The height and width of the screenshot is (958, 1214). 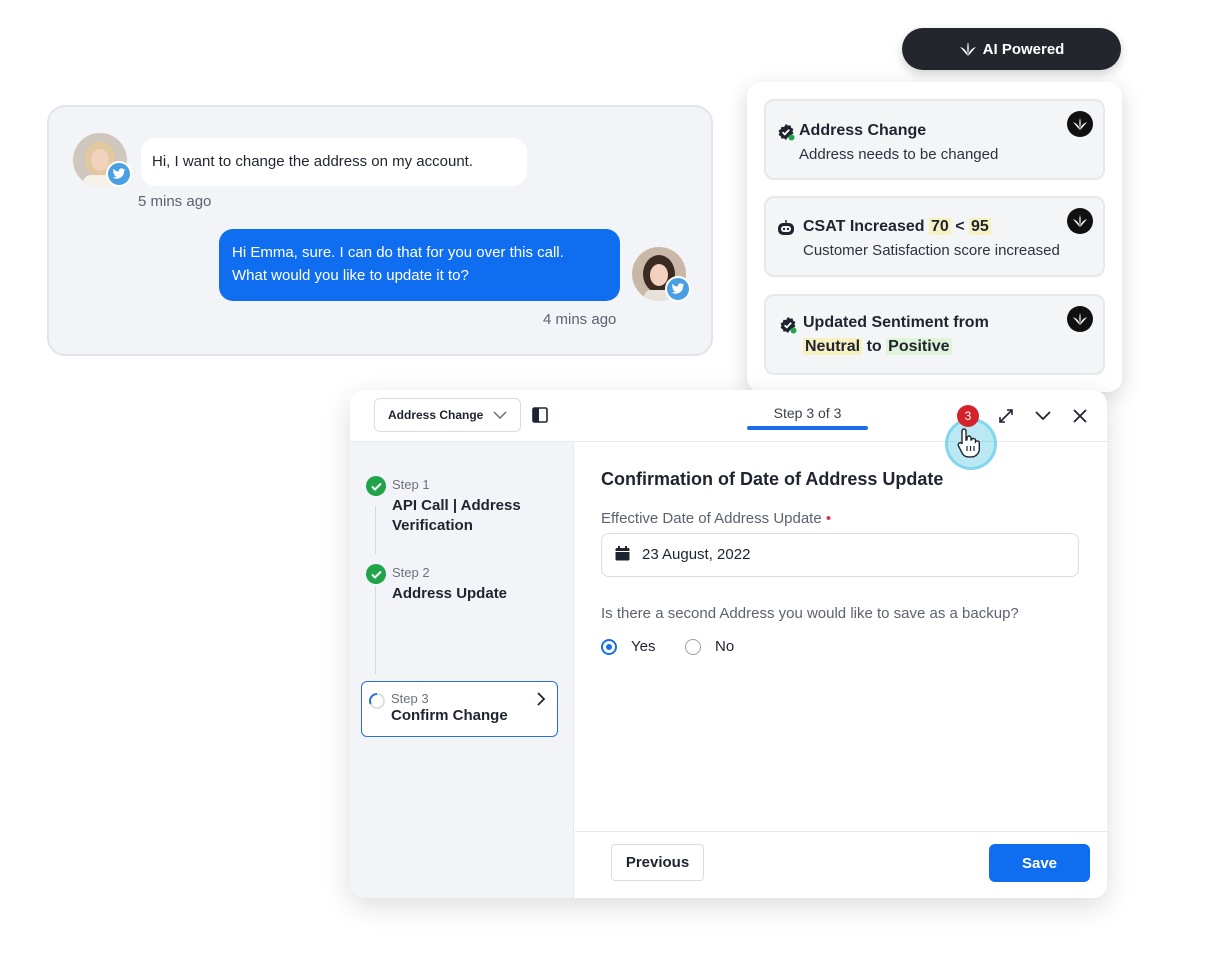 I want to click on step-item-3: Step 3 Confirm Change, so click(x=459, y=709).